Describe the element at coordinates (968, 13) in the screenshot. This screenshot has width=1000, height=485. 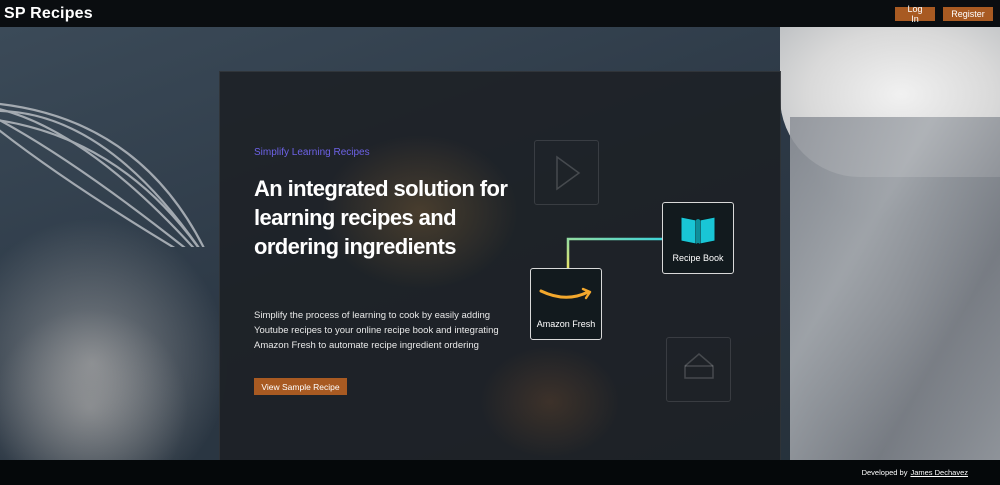
I see `register-button: Register` at that location.